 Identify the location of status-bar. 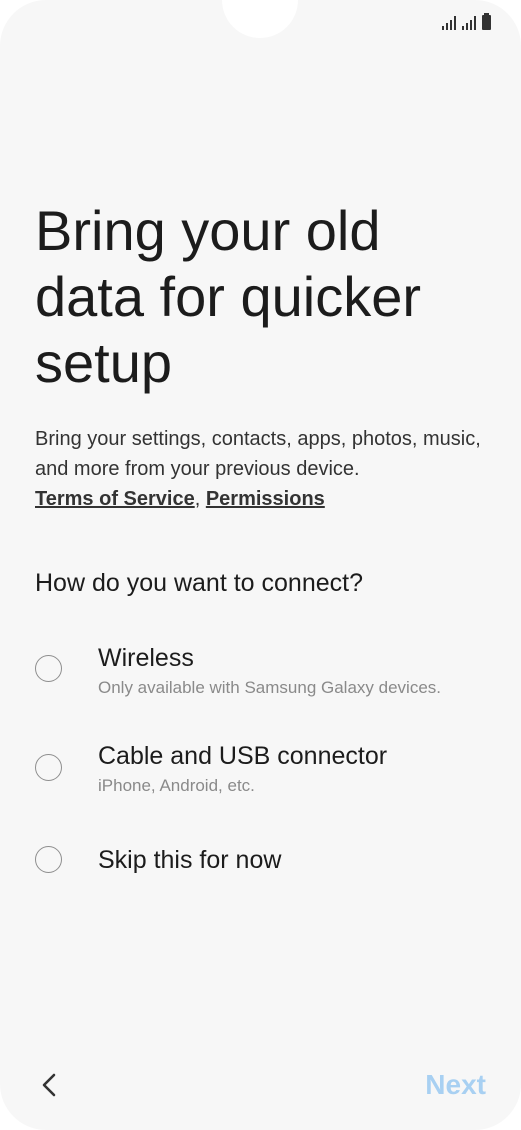
(466, 20).